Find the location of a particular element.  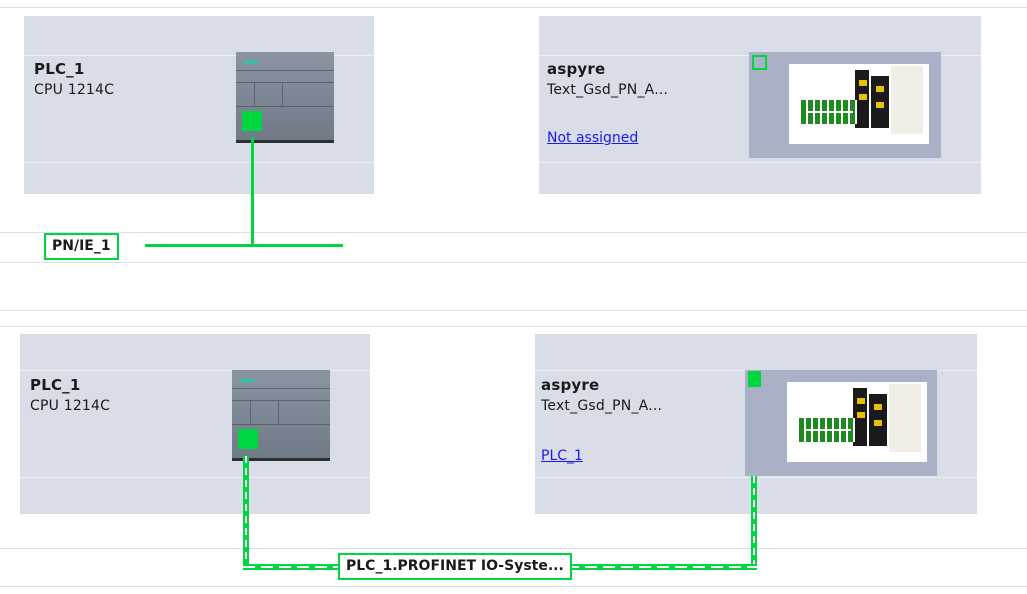

assigned-controller-link: PLC_1 is located at coordinates (562, 456).